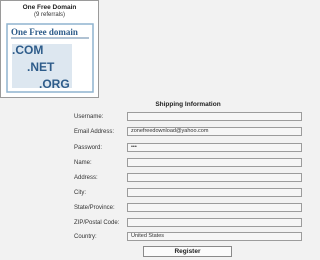 The image size is (320, 260). I want to click on zip-field, so click(214, 222).